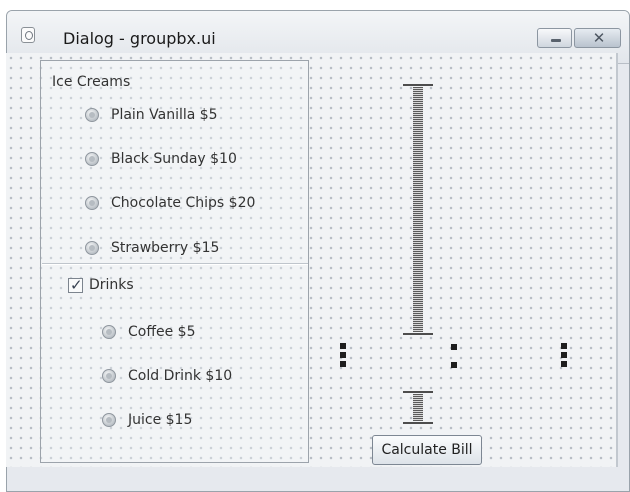 The height and width of the screenshot is (492, 630). Describe the element at coordinates (174, 159) in the screenshot. I see `radio-label: Black Sunday $10` at that location.